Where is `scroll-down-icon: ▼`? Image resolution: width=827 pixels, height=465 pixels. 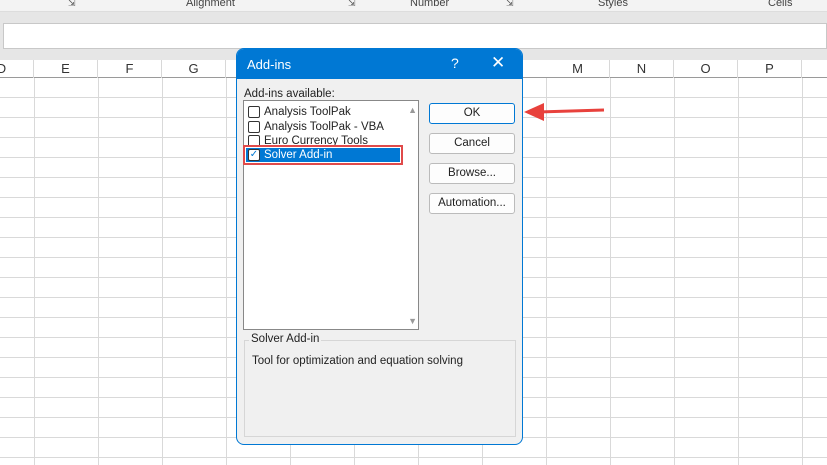
scroll-down-icon: ▼ is located at coordinates (412, 321).